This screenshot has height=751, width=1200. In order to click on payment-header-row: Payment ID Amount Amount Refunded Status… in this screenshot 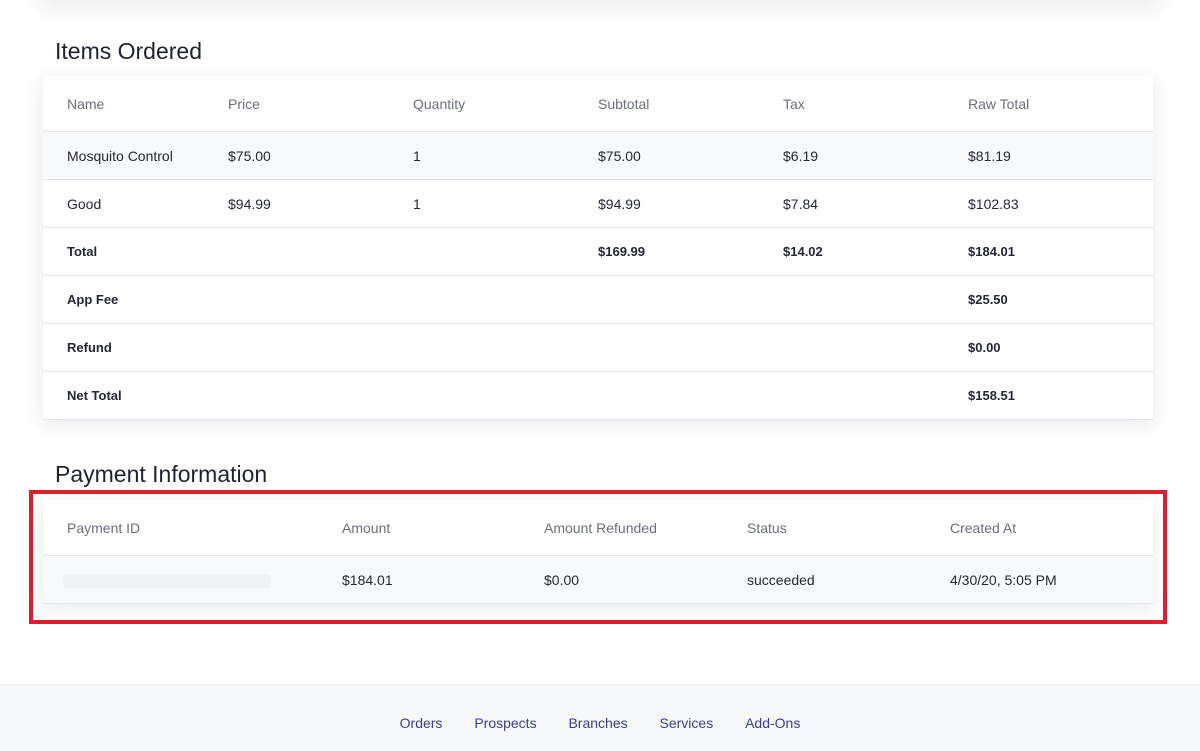, I will do `click(598, 528)`.